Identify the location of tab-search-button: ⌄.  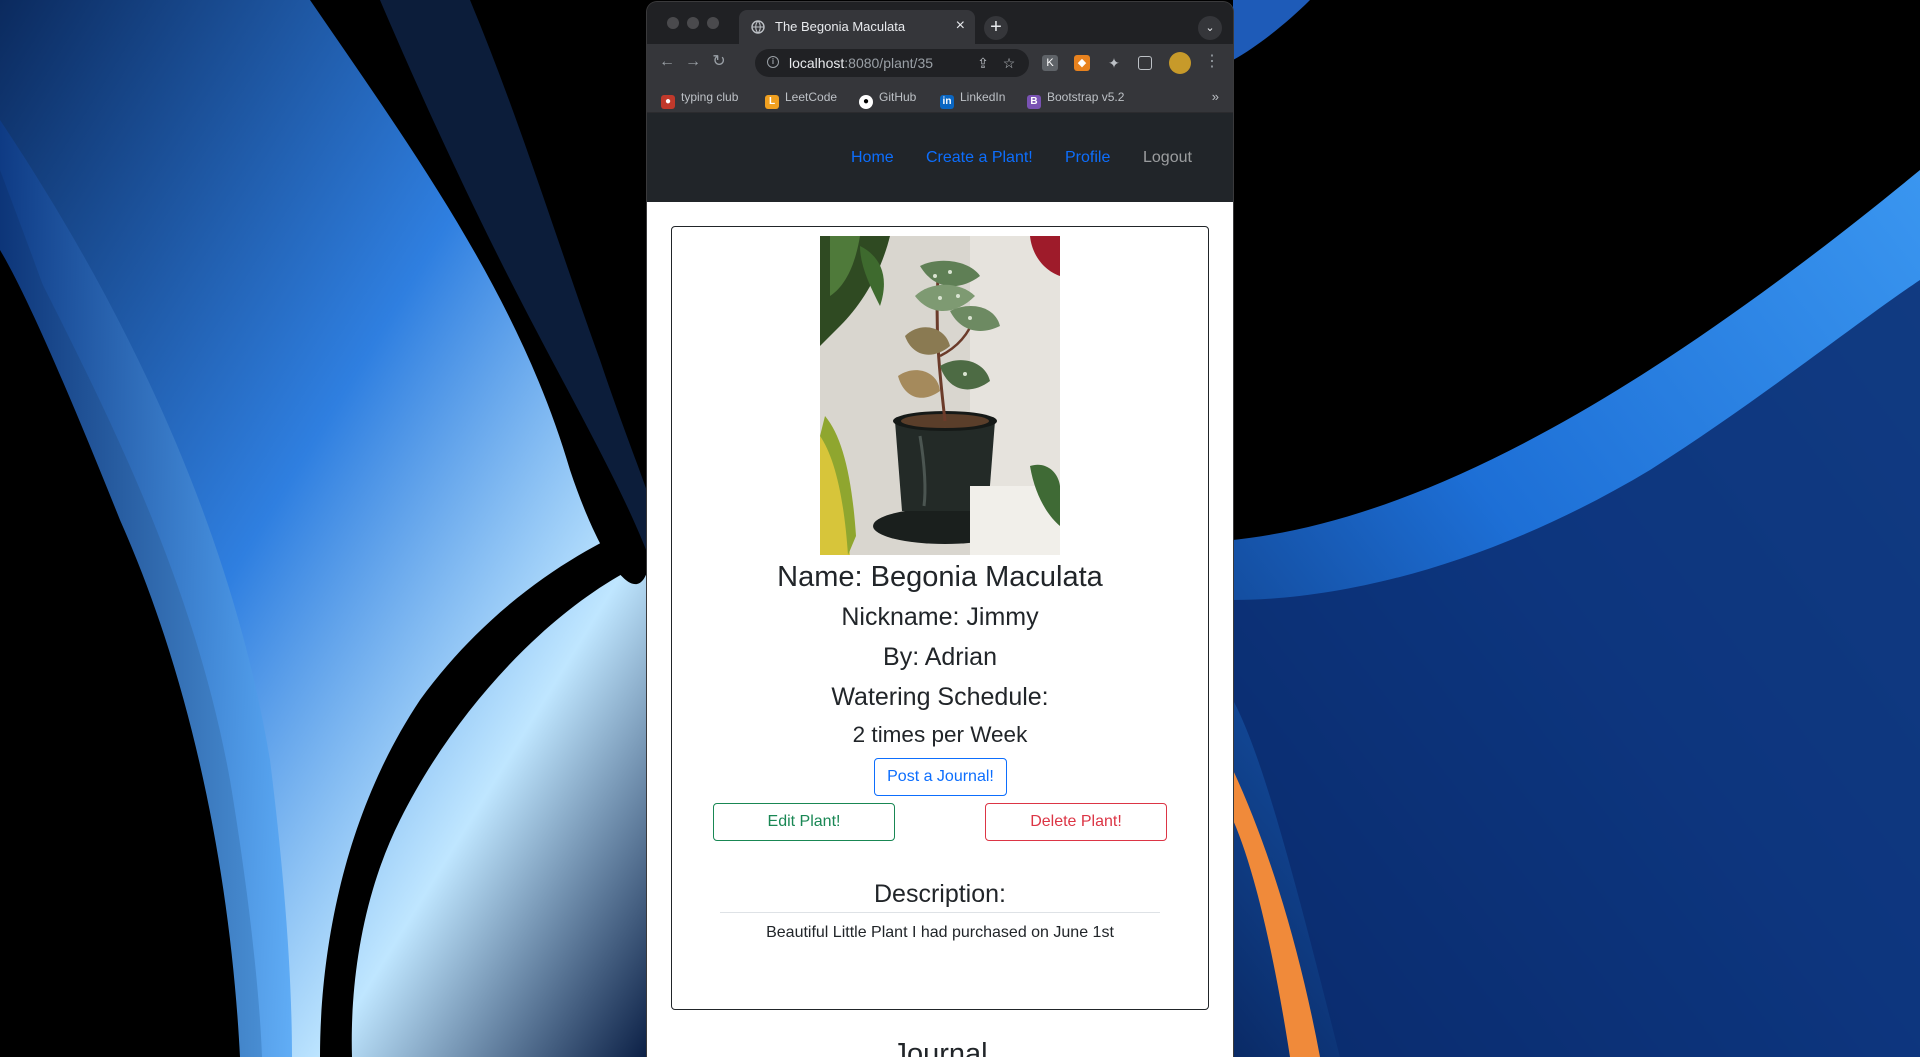
(1210, 28).